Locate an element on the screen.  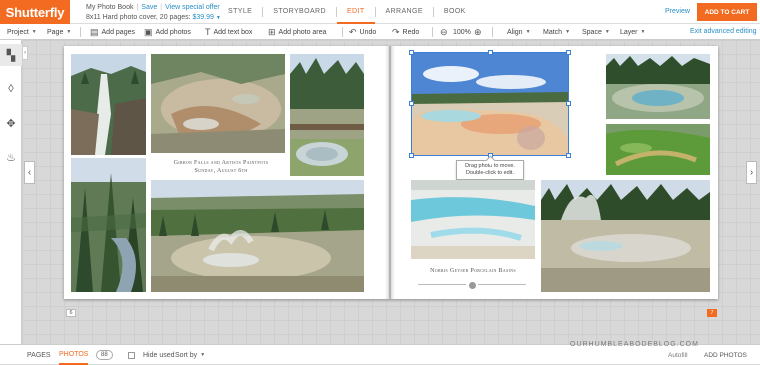
zoom-in-button: ⊕ is located at coordinates (478, 32).